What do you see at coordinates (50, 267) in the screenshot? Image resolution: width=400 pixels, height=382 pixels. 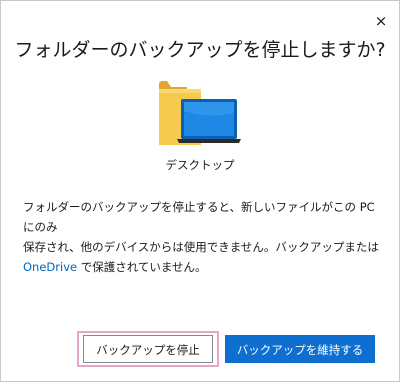 I see `onedrive-text: OneDrive` at bounding box center [50, 267].